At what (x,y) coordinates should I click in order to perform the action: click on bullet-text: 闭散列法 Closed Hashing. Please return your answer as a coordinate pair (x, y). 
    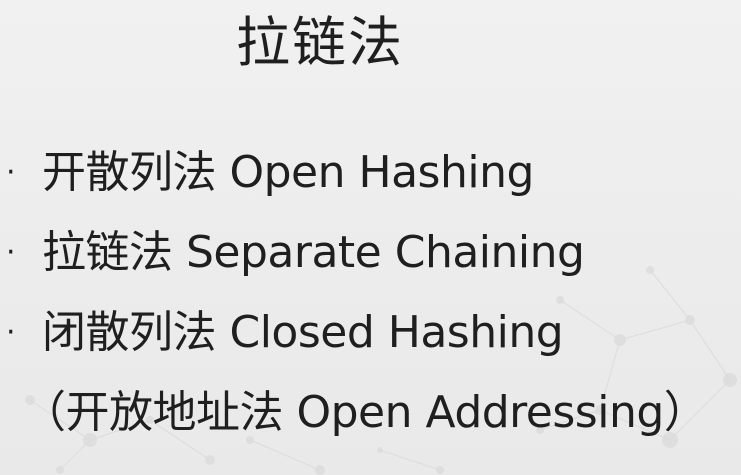
    Looking at the image, I should click on (303, 332).